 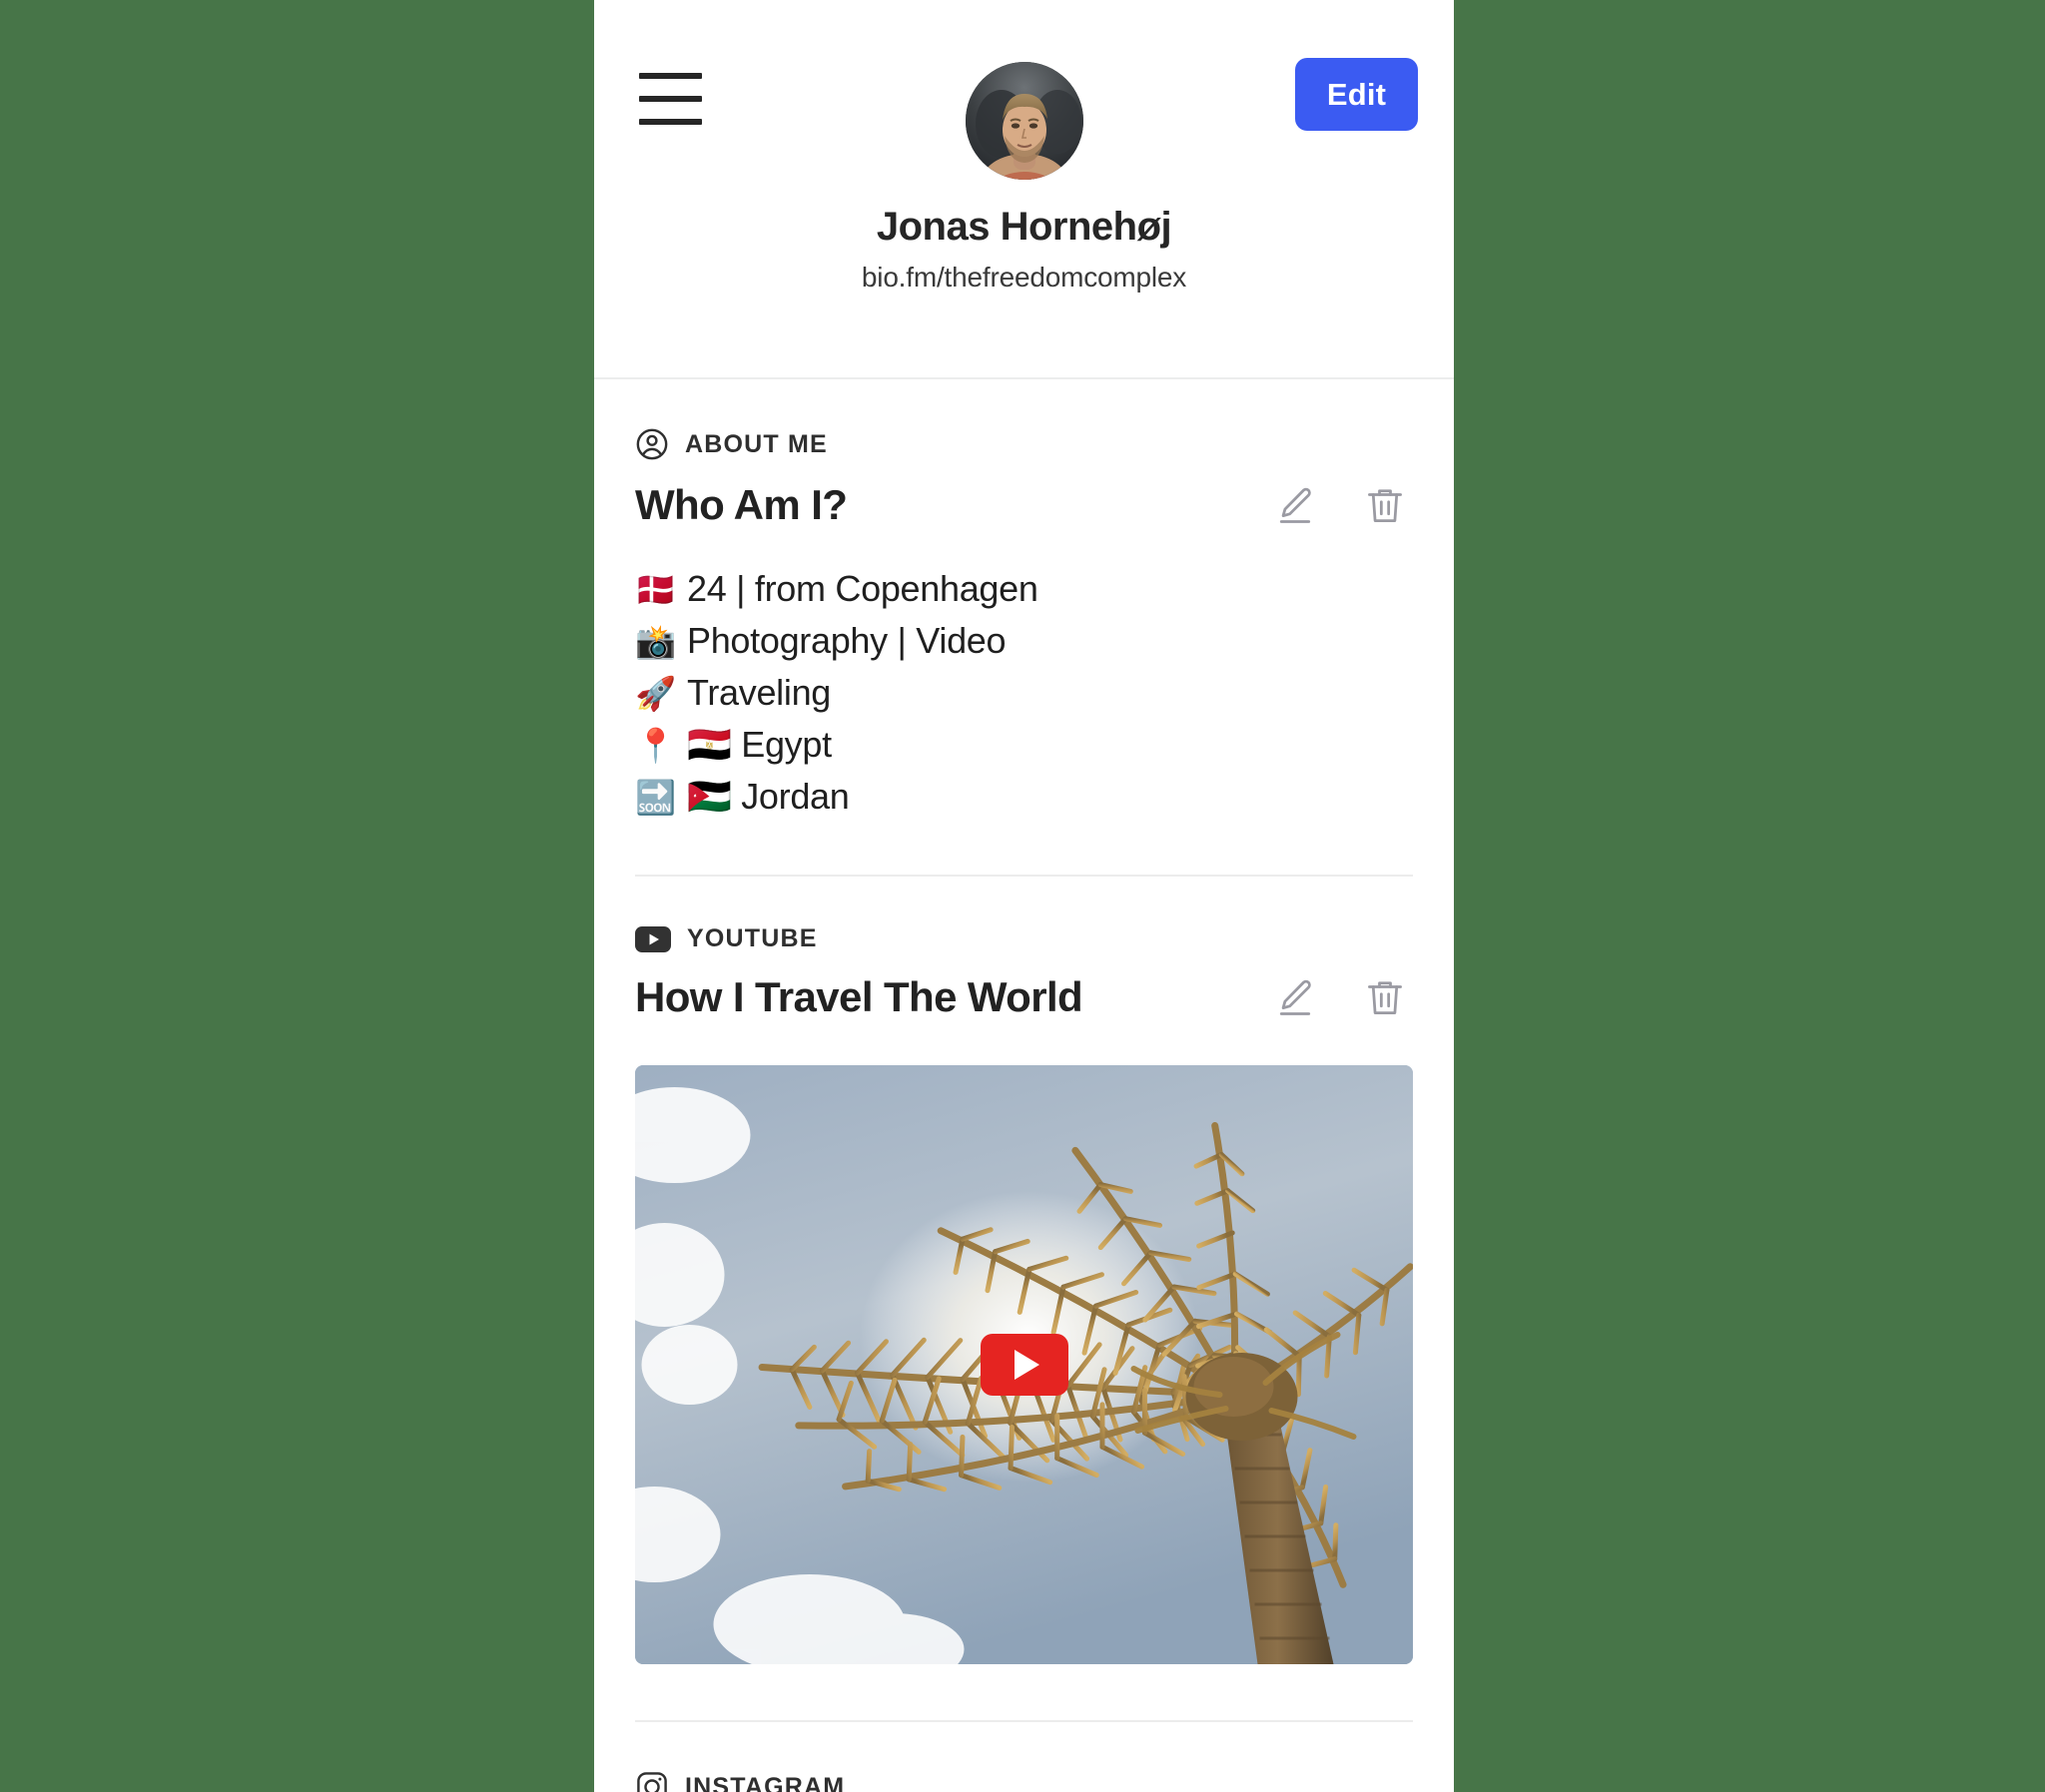 What do you see at coordinates (752, 938) in the screenshot?
I see `section-label-text: YOUTUBE` at bounding box center [752, 938].